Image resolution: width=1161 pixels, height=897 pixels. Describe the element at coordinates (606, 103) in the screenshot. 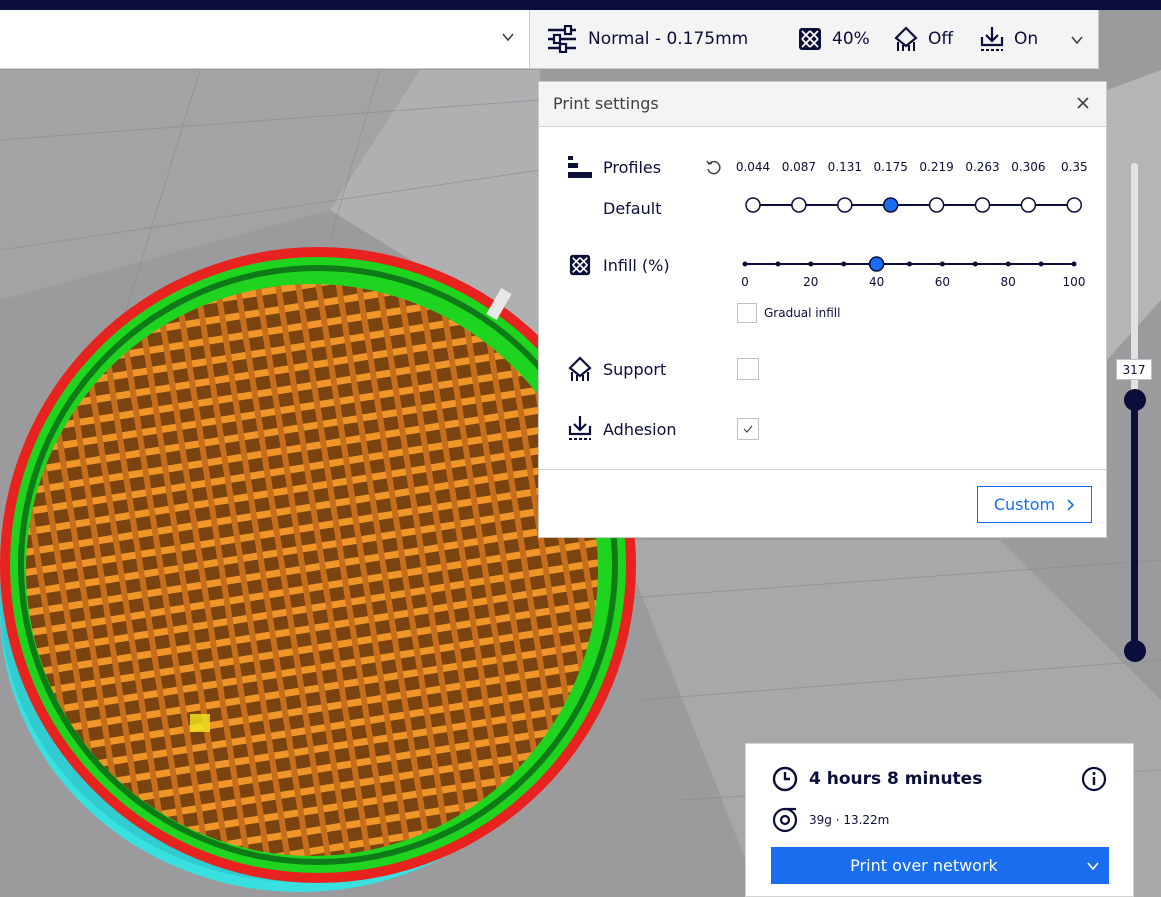

I see `panel-title: Print settings` at that location.